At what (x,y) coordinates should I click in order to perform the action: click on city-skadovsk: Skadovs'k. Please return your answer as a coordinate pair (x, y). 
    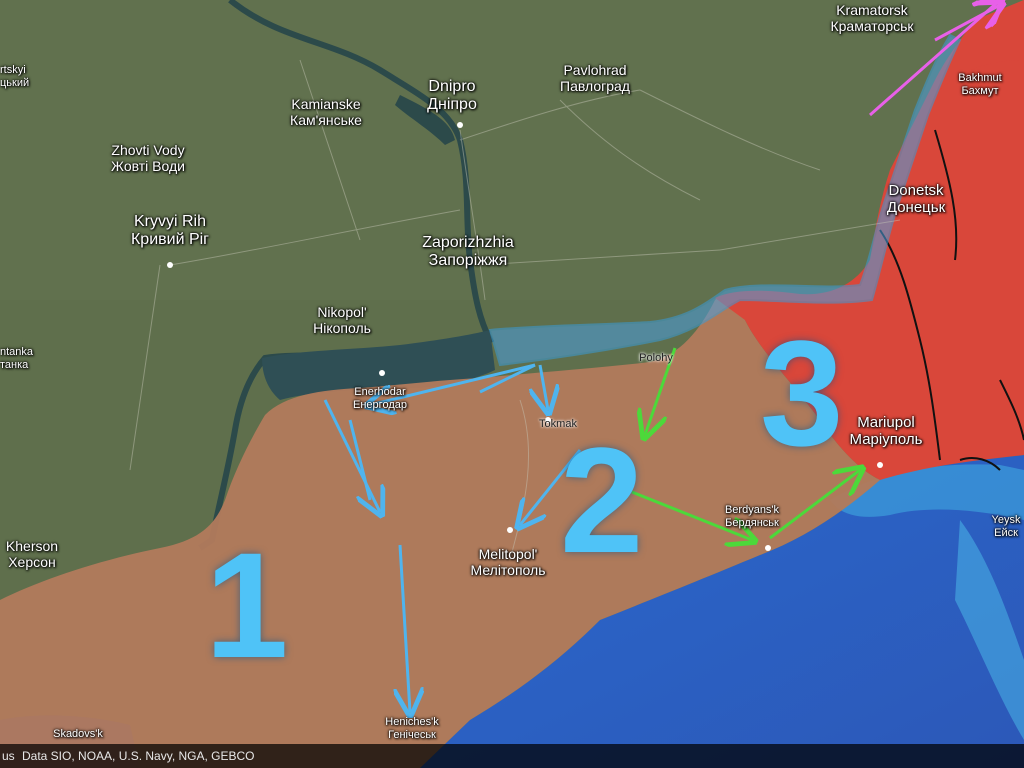
    Looking at the image, I should click on (78, 734).